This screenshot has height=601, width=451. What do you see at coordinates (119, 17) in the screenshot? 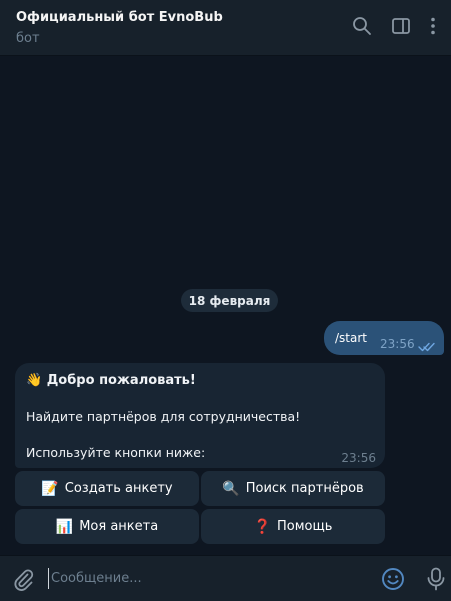
I see `chat-title: Официальный бот EvnoBub` at bounding box center [119, 17].